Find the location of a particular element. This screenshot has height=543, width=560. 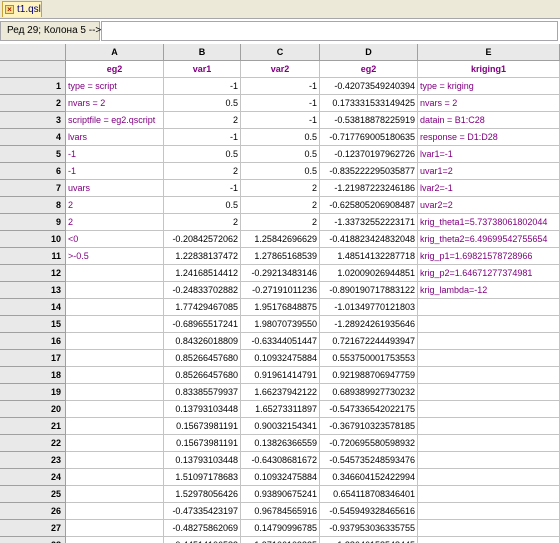

cell: -0.24833702882 is located at coordinates (202, 290).